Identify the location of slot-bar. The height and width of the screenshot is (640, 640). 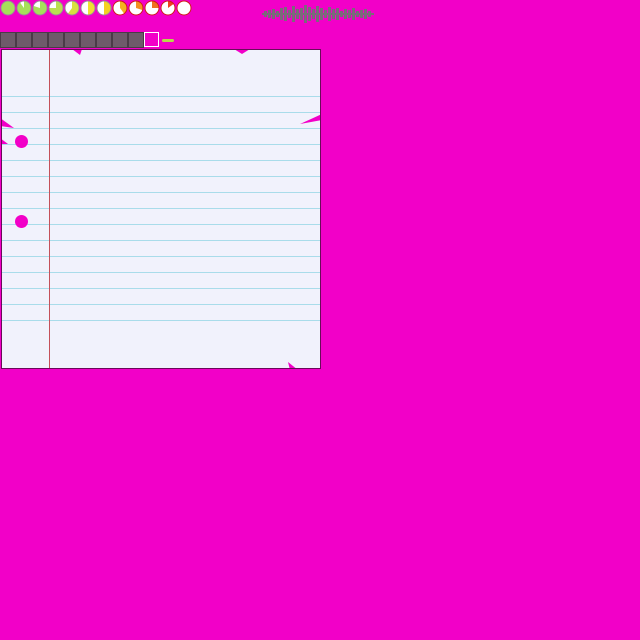
(90, 40).